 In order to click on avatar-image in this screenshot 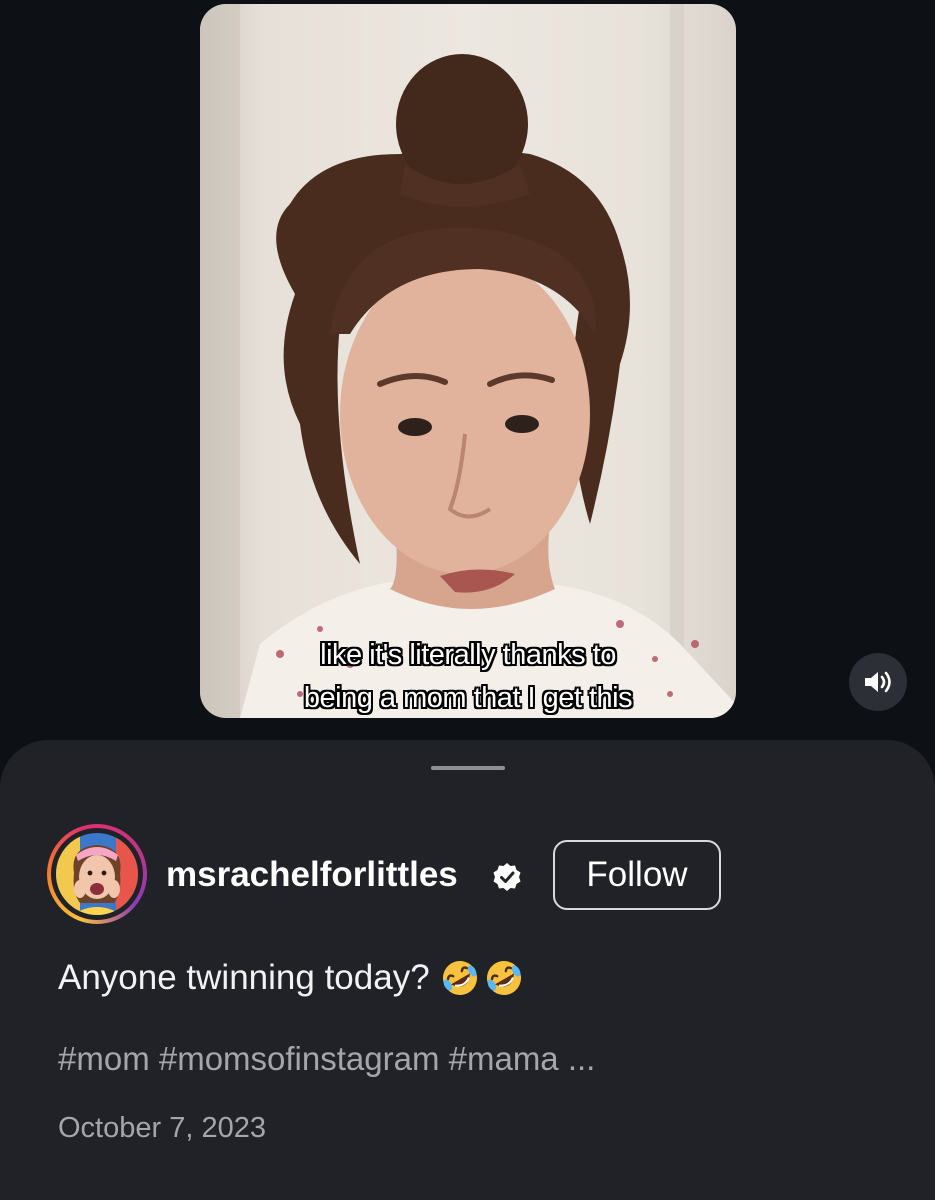, I will do `click(97, 874)`.